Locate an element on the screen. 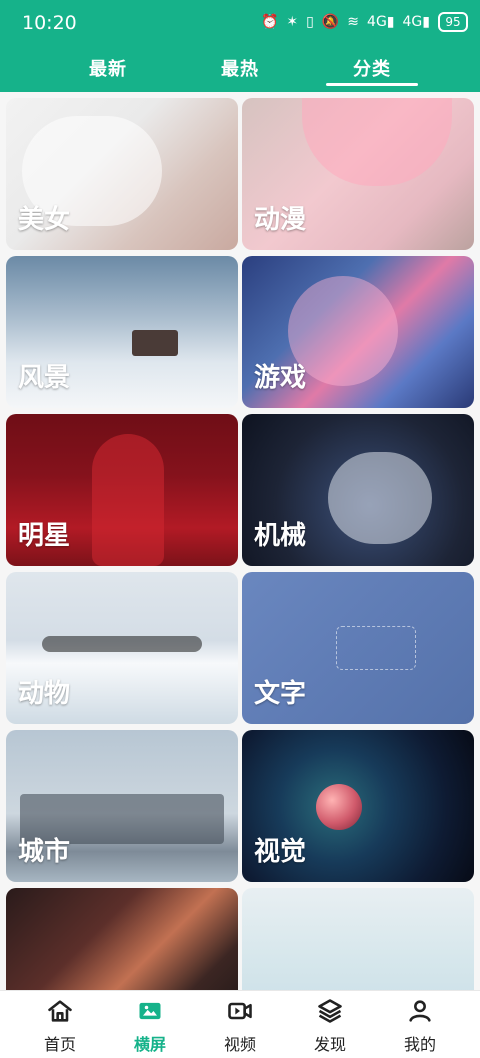 The height and width of the screenshot is (1058, 480). video-icon is located at coordinates (240, 1011).